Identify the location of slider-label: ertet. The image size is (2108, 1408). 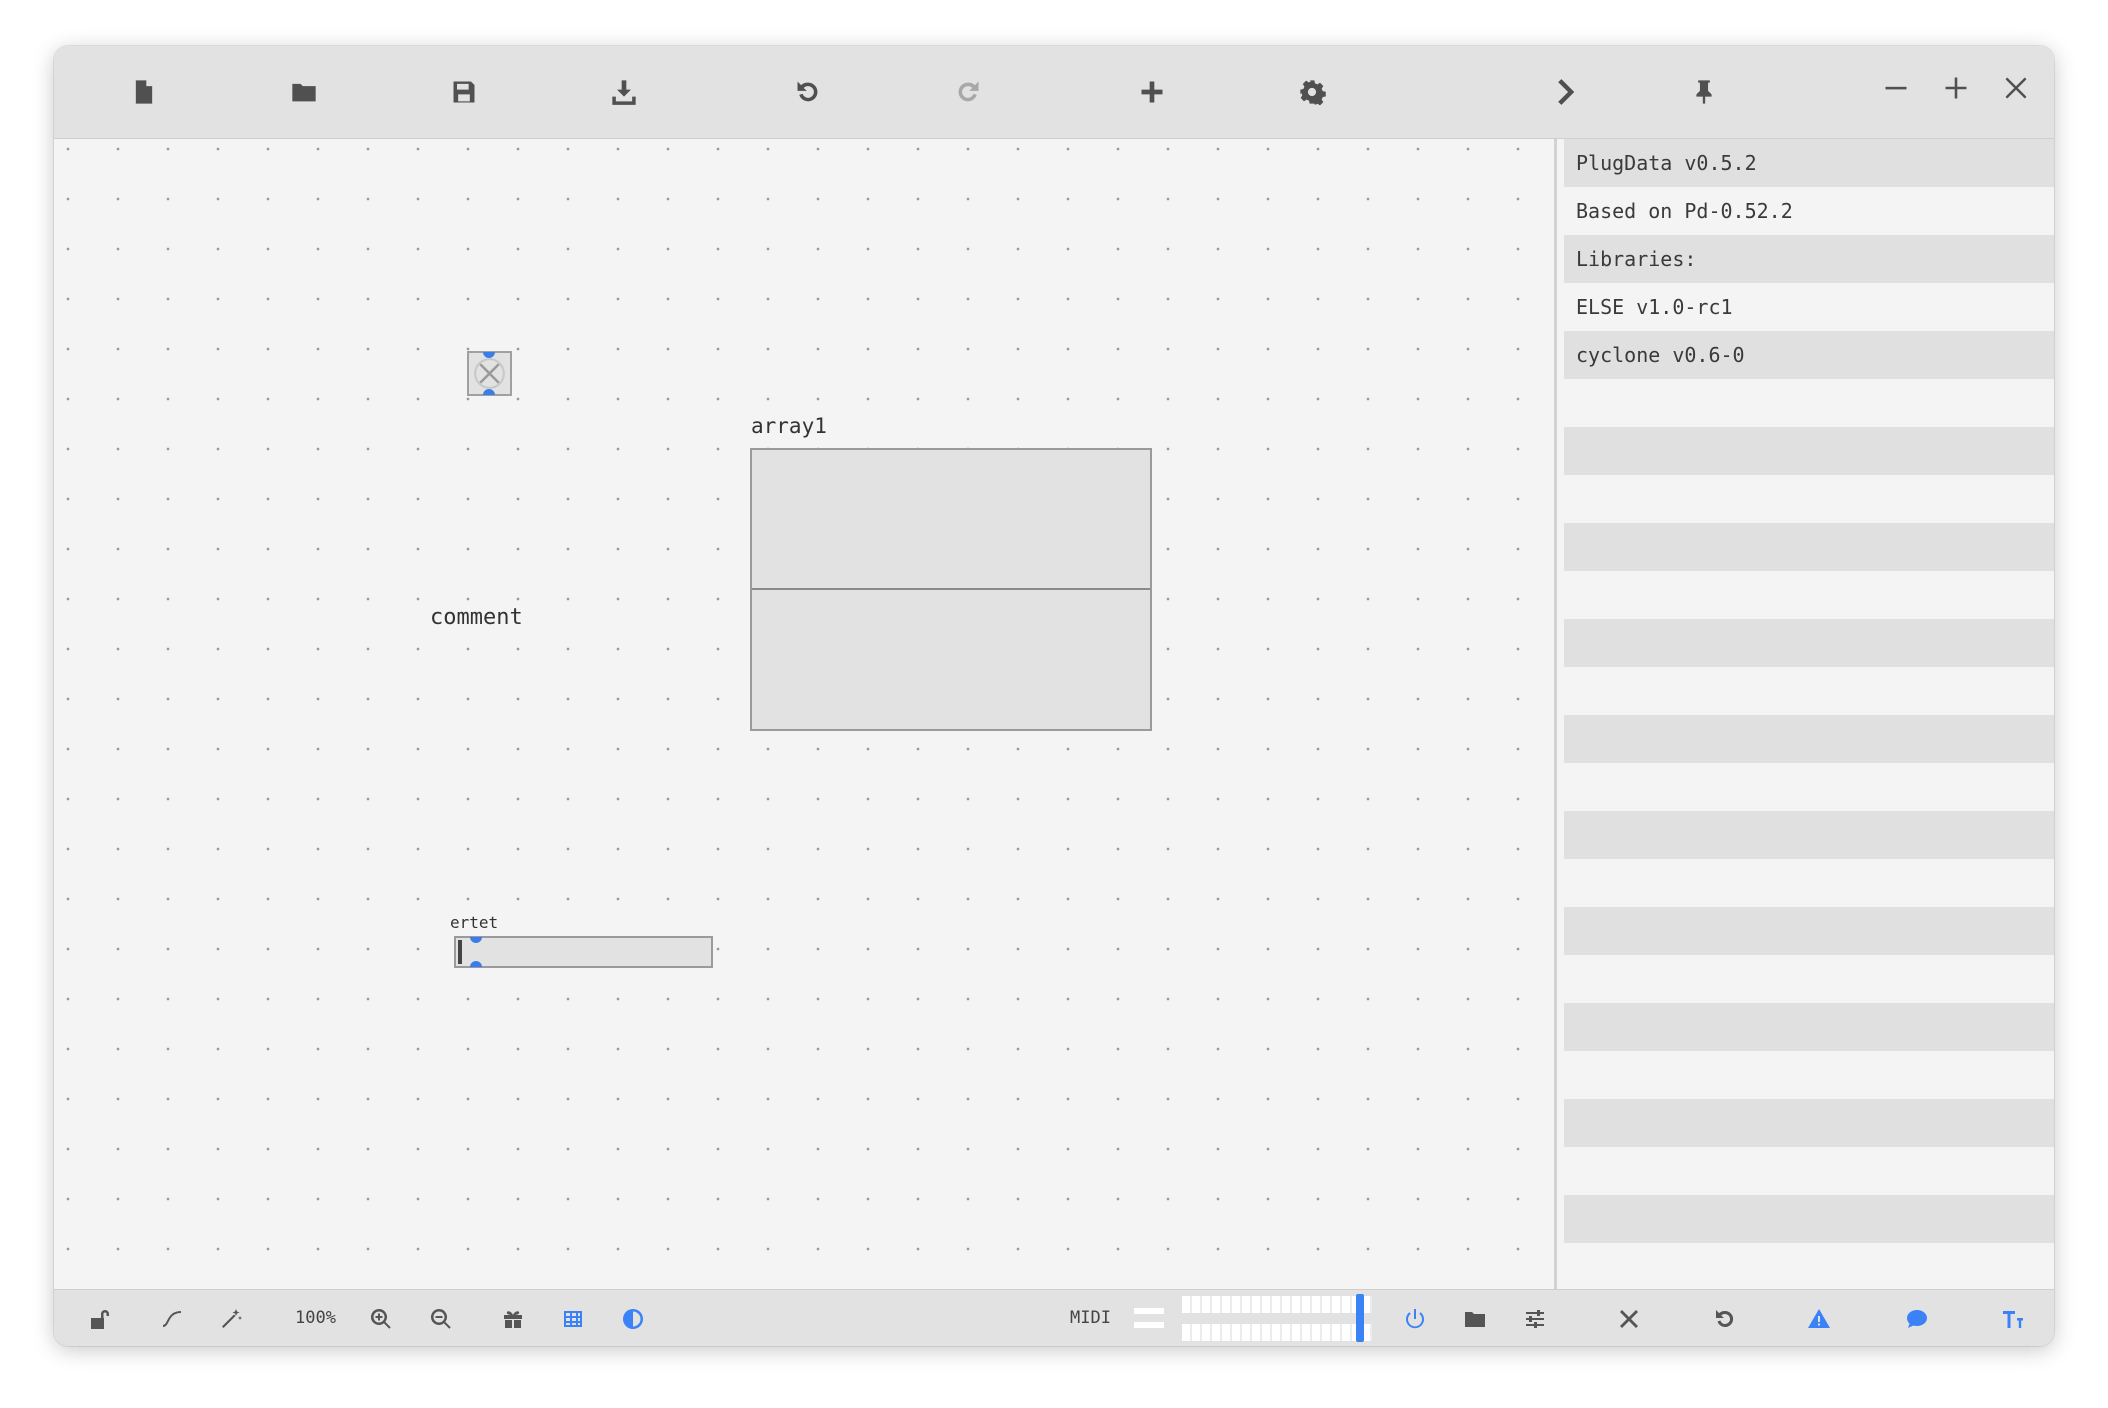
(474, 922).